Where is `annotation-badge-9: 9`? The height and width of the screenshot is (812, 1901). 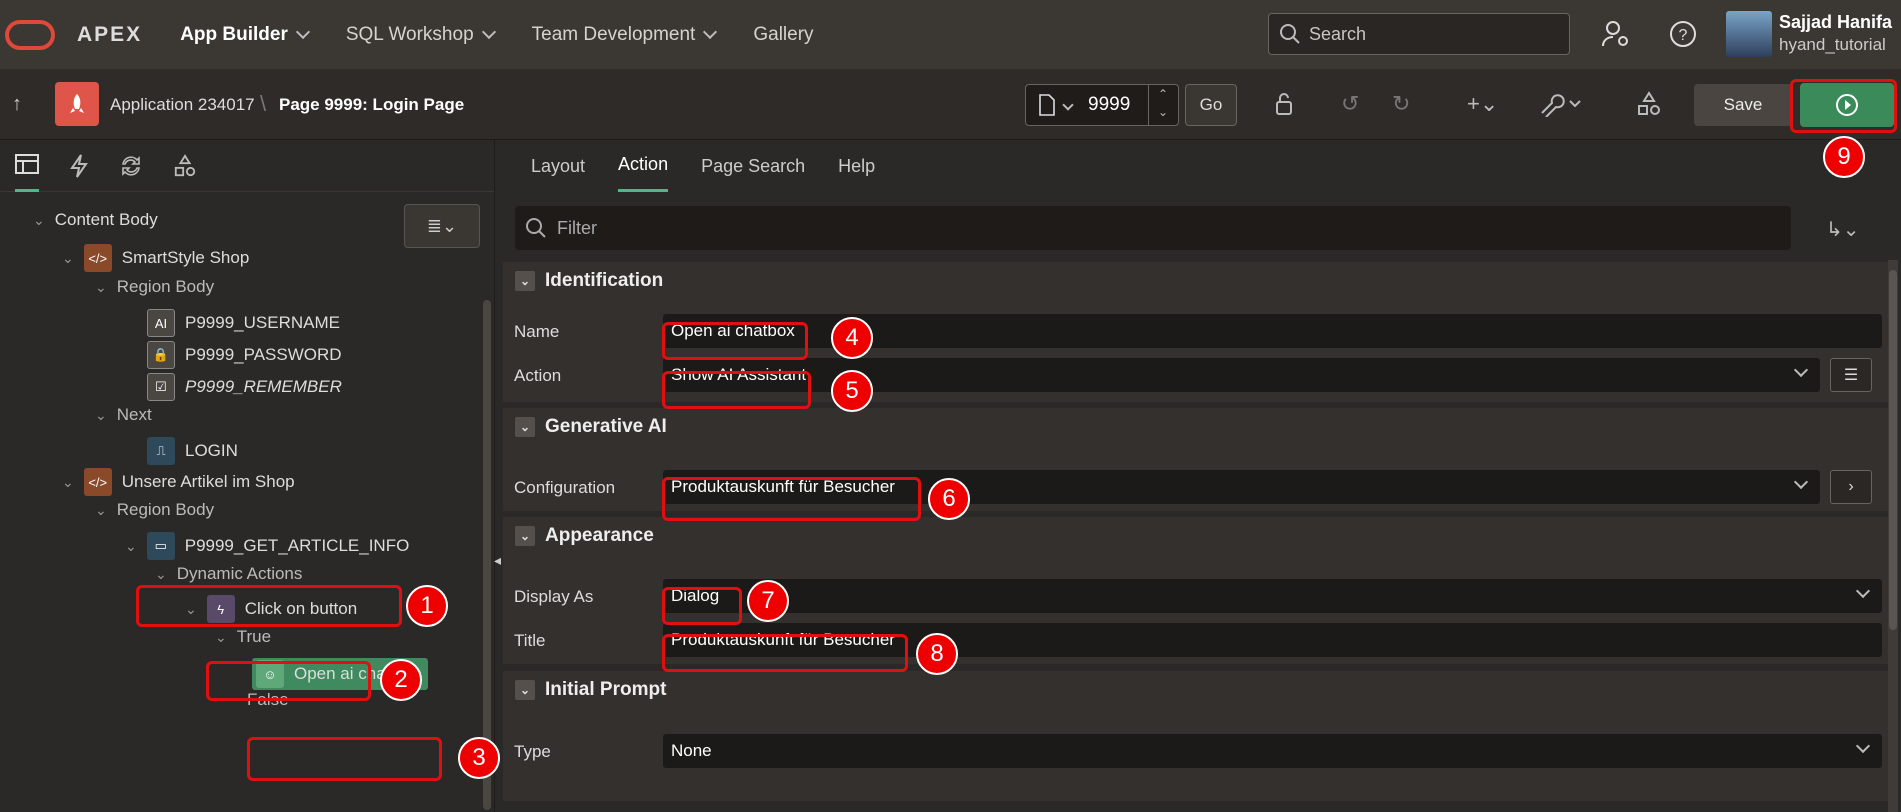 annotation-badge-9: 9 is located at coordinates (1844, 157).